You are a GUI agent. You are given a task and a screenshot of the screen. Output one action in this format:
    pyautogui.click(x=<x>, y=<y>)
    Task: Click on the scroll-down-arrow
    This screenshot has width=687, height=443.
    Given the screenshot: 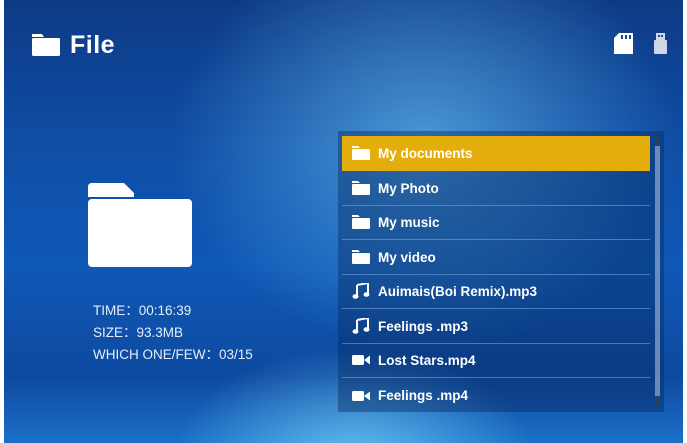 What is the action you would take?
    pyautogui.click(x=657, y=401)
    